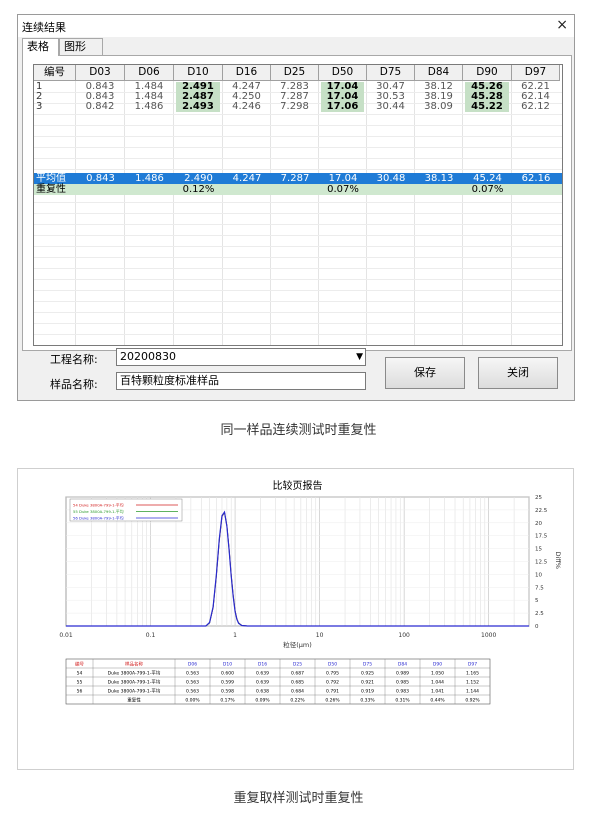 The width and height of the screenshot is (597, 813). What do you see at coordinates (487, 73) in the screenshot?
I see `column-header: D90` at bounding box center [487, 73].